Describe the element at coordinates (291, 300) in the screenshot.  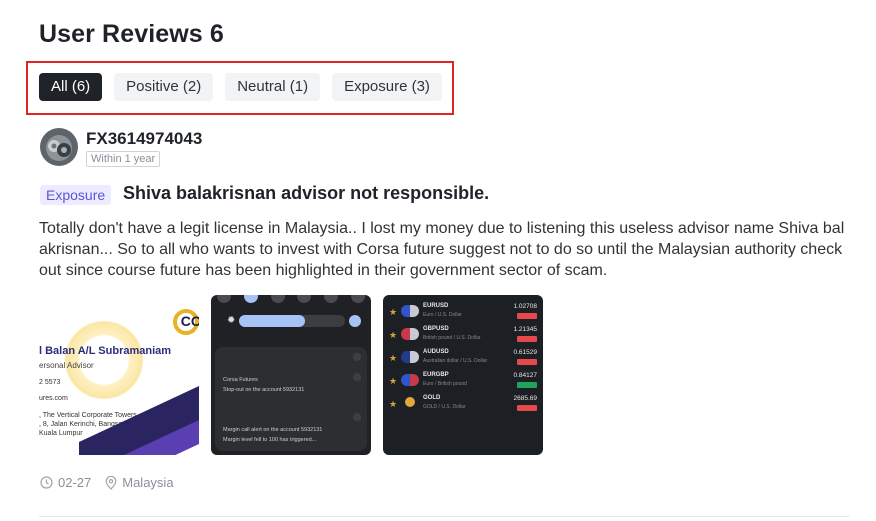
I see `quick-settings-icons` at that location.